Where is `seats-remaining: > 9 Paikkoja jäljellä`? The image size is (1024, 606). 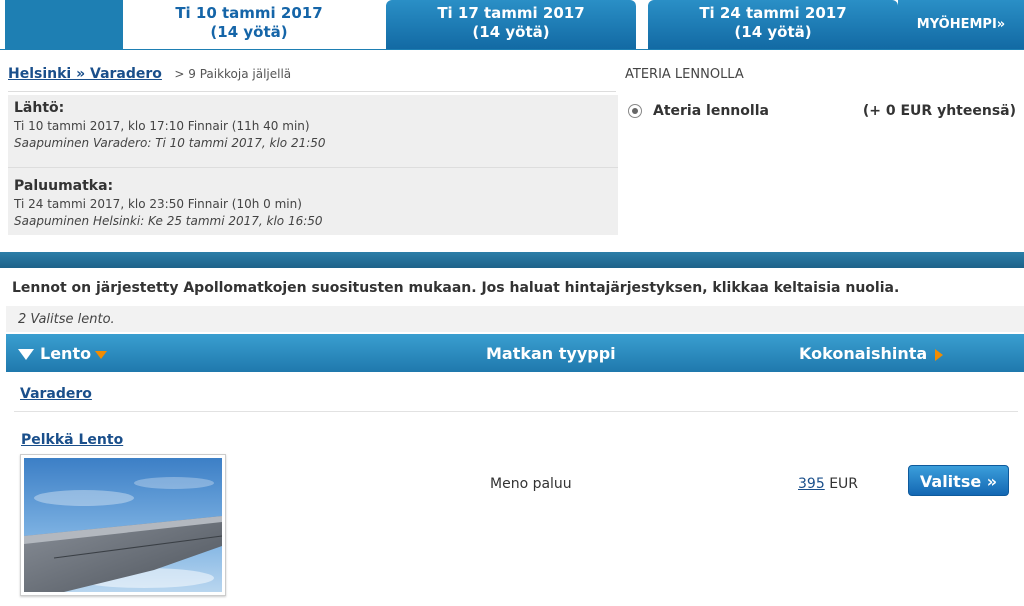 seats-remaining: > 9 Paikkoja jäljellä is located at coordinates (233, 74).